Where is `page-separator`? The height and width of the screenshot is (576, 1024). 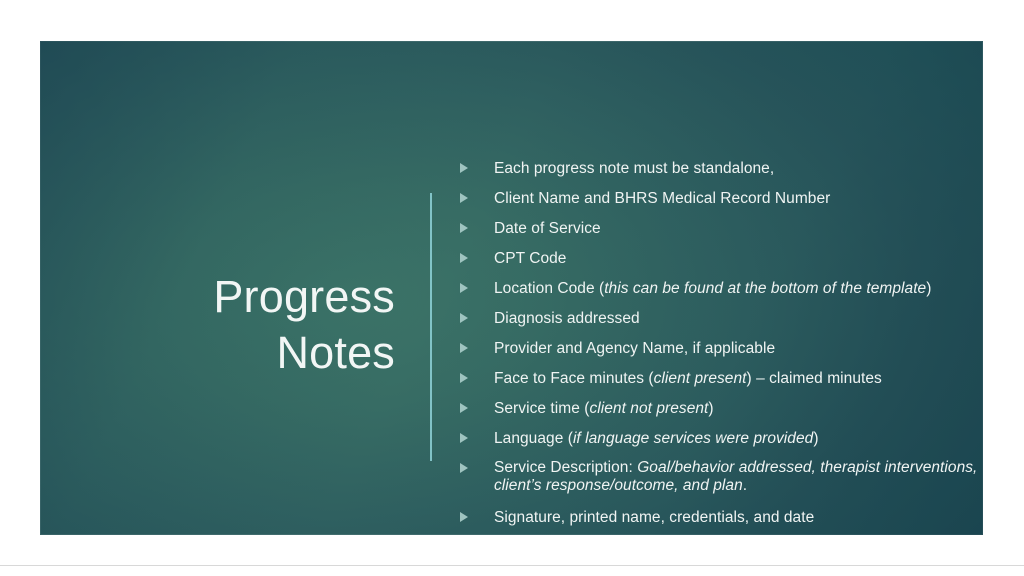
page-separator is located at coordinates (512, 565).